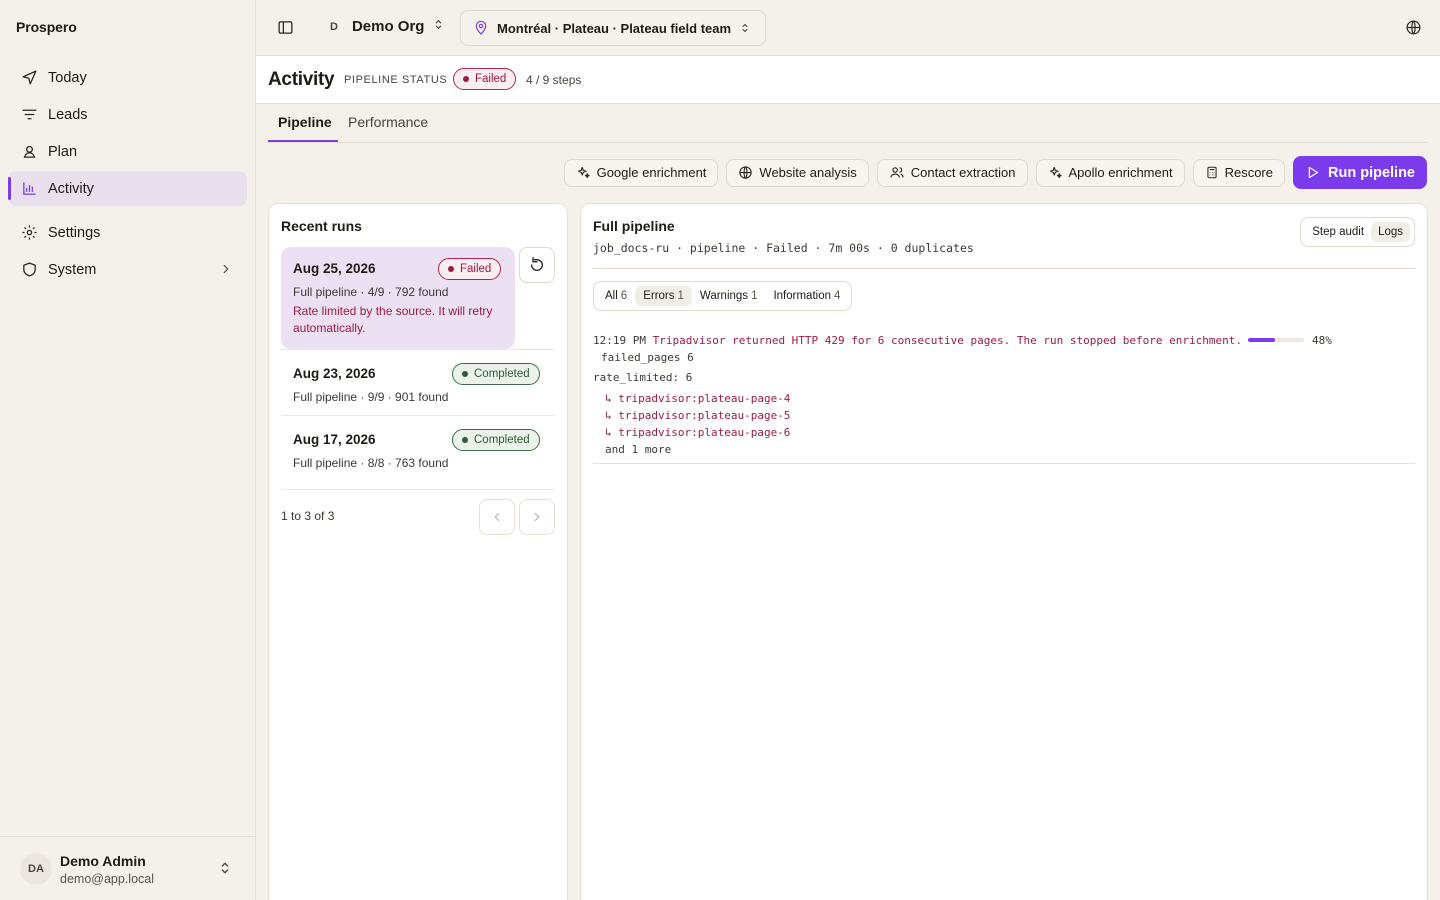 This screenshot has height=900, width=1440. I want to click on sidebar-item-system: System, so click(127, 269).